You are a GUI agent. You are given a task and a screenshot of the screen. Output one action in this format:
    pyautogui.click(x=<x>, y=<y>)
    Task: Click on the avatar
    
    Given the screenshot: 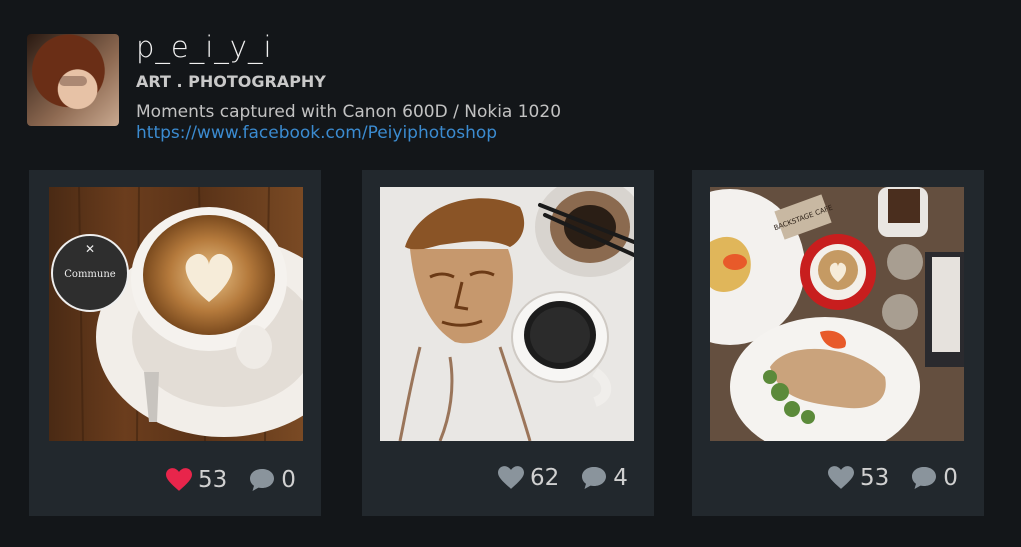 What is the action you would take?
    pyautogui.click(x=73, y=80)
    